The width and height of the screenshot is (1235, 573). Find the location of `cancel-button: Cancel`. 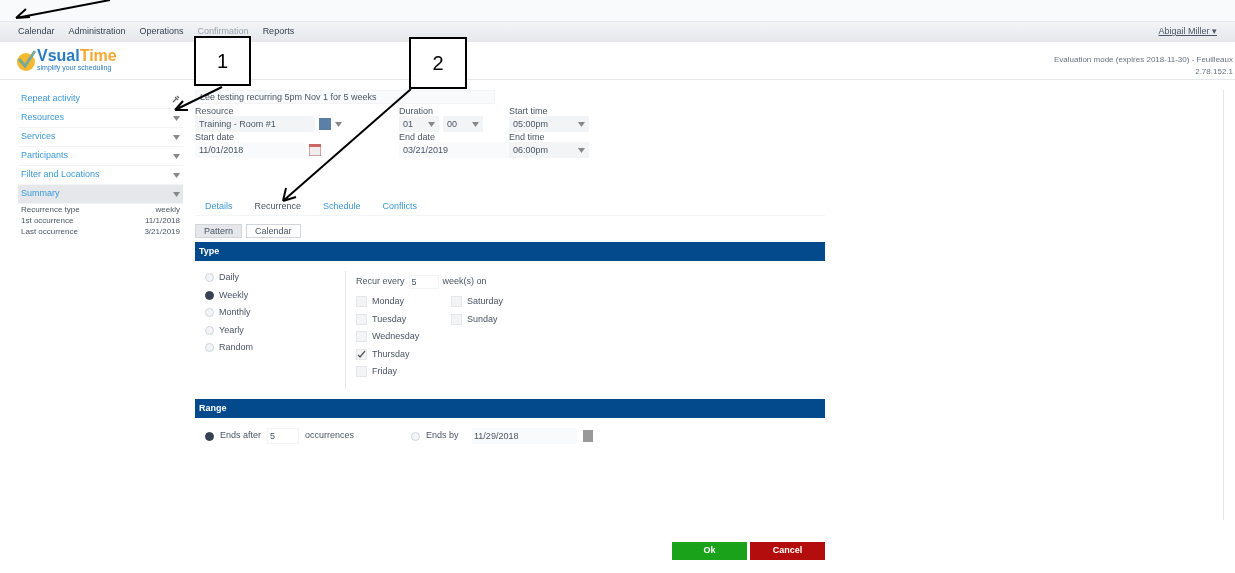

cancel-button: Cancel is located at coordinates (787, 551).